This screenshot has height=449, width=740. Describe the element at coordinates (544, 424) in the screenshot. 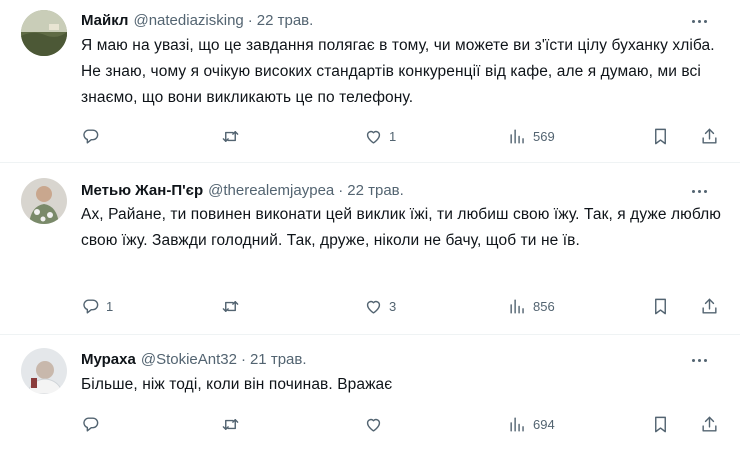

I see `view-count: 694` at that location.